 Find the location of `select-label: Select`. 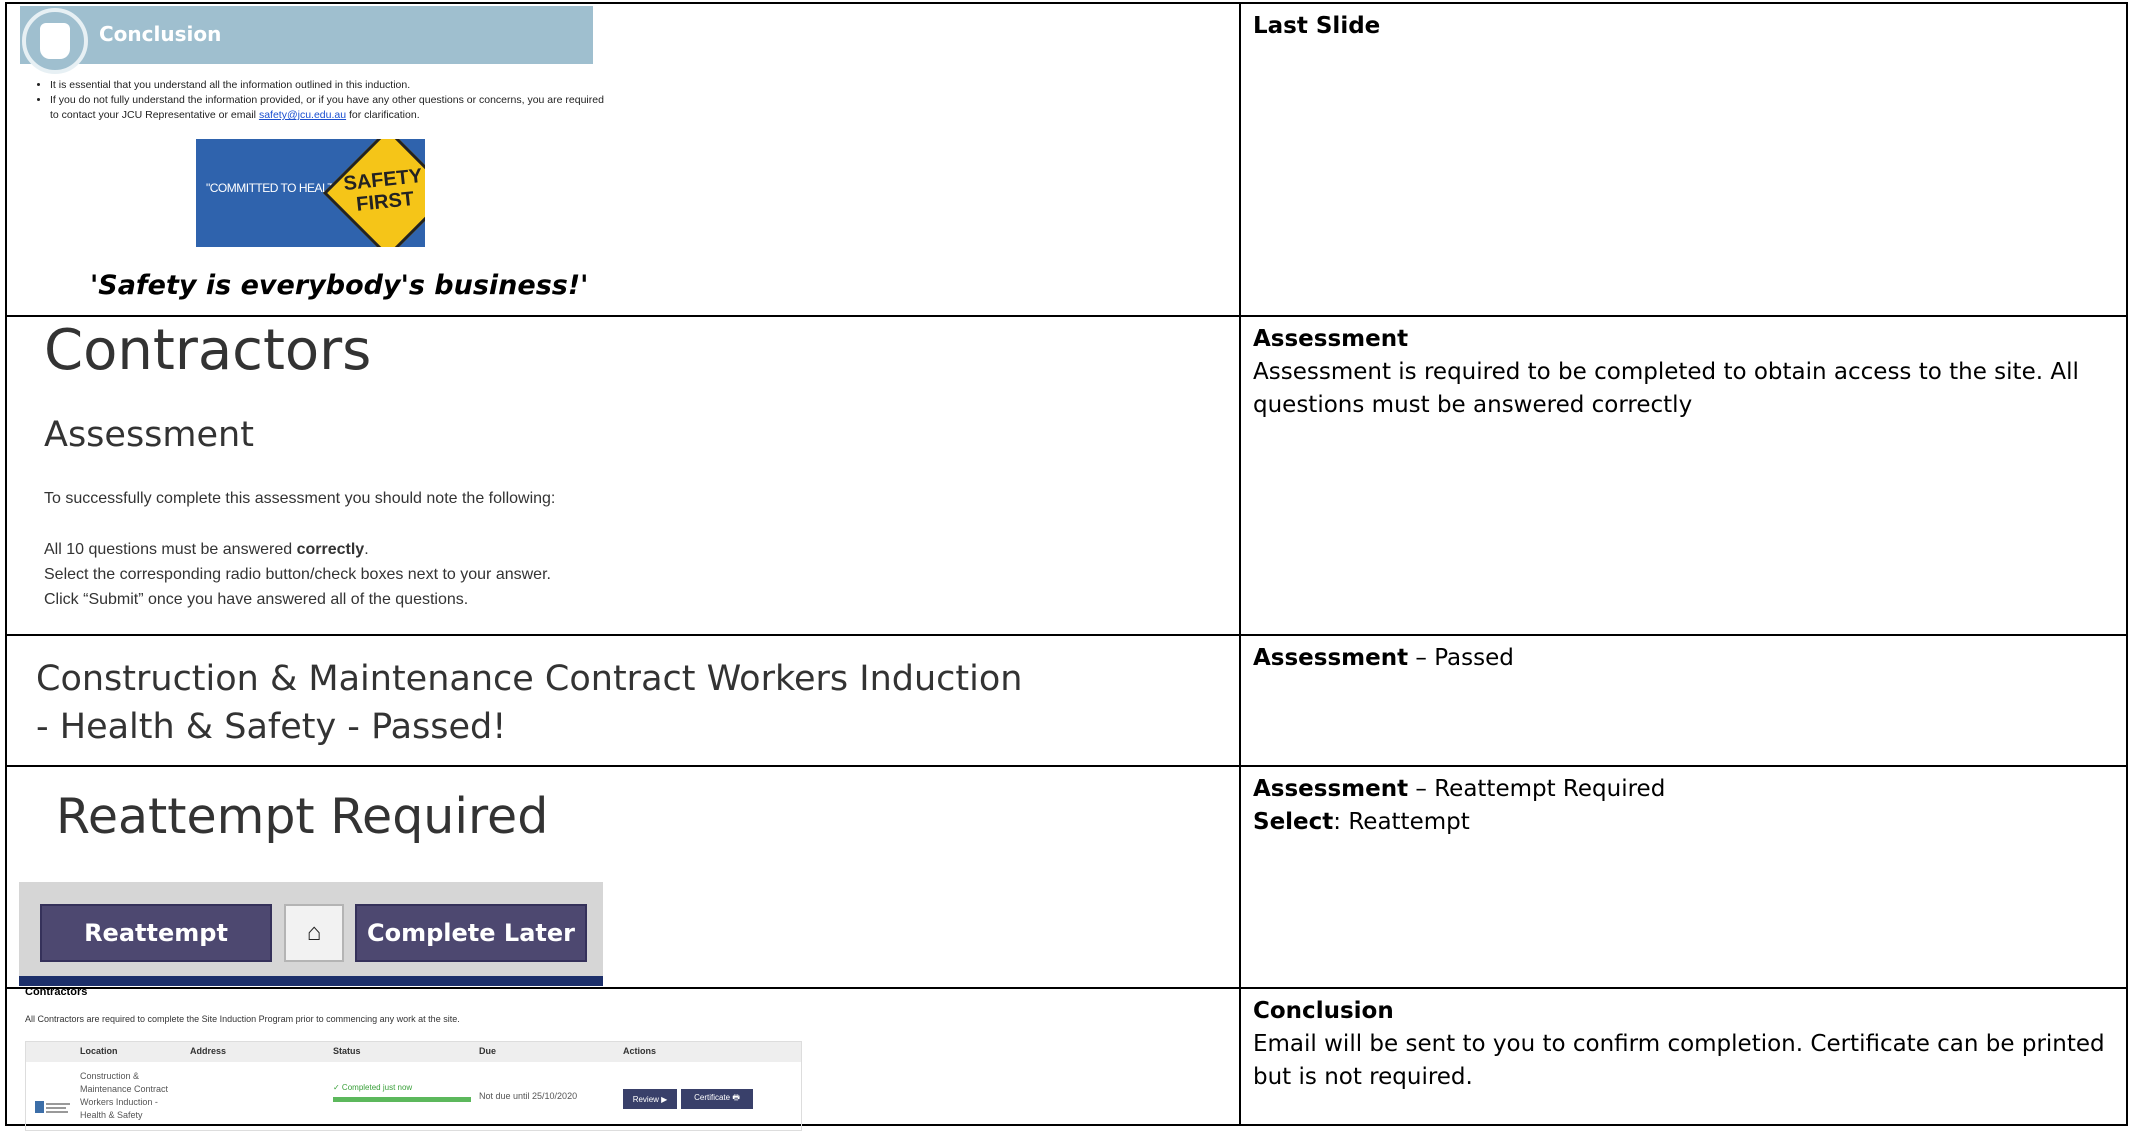

select-label: Select is located at coordinates (1293, 822).